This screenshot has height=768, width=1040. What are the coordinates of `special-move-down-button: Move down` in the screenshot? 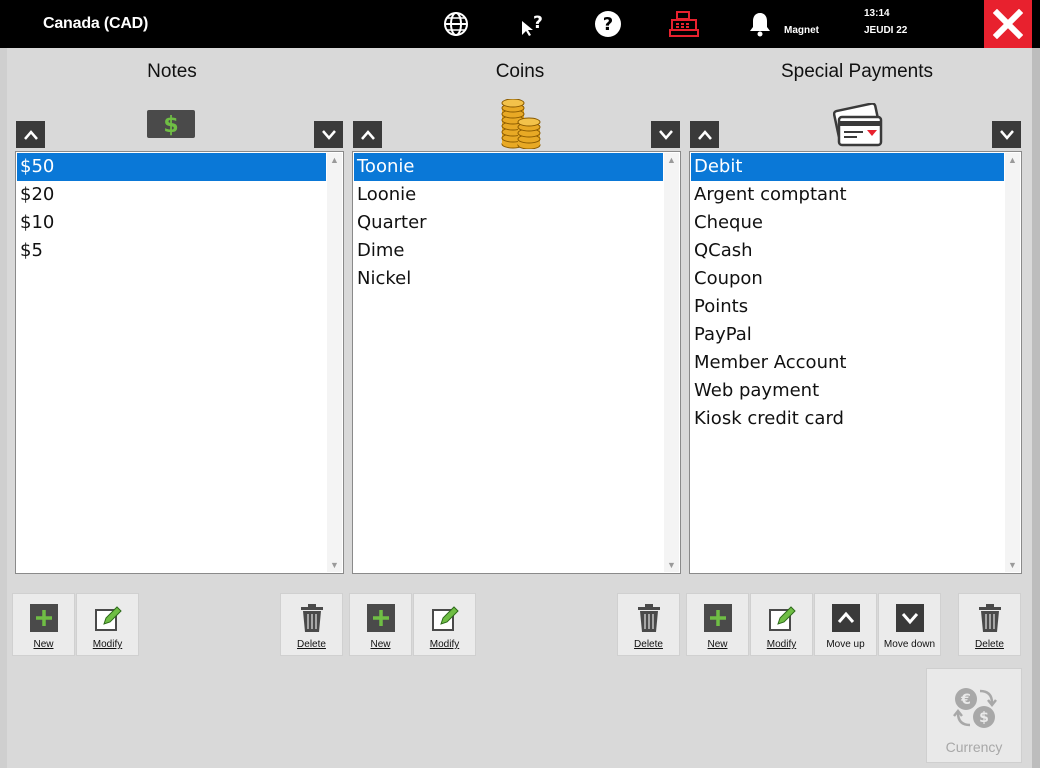 It's located at (909, 624).